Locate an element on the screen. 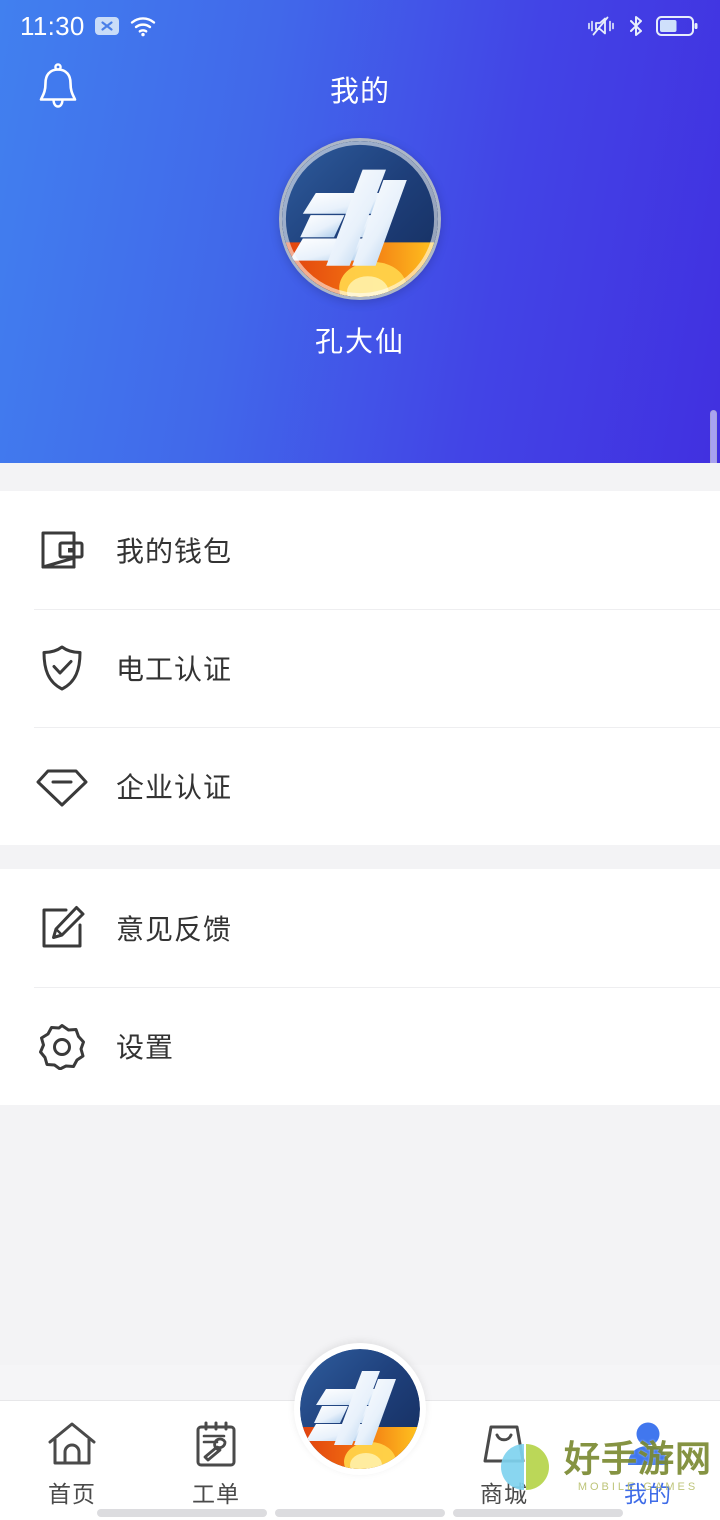 The height and width of the screenshot is (1520, 720). menu-item-label: 设置 is located at coordinates (145, 1047).